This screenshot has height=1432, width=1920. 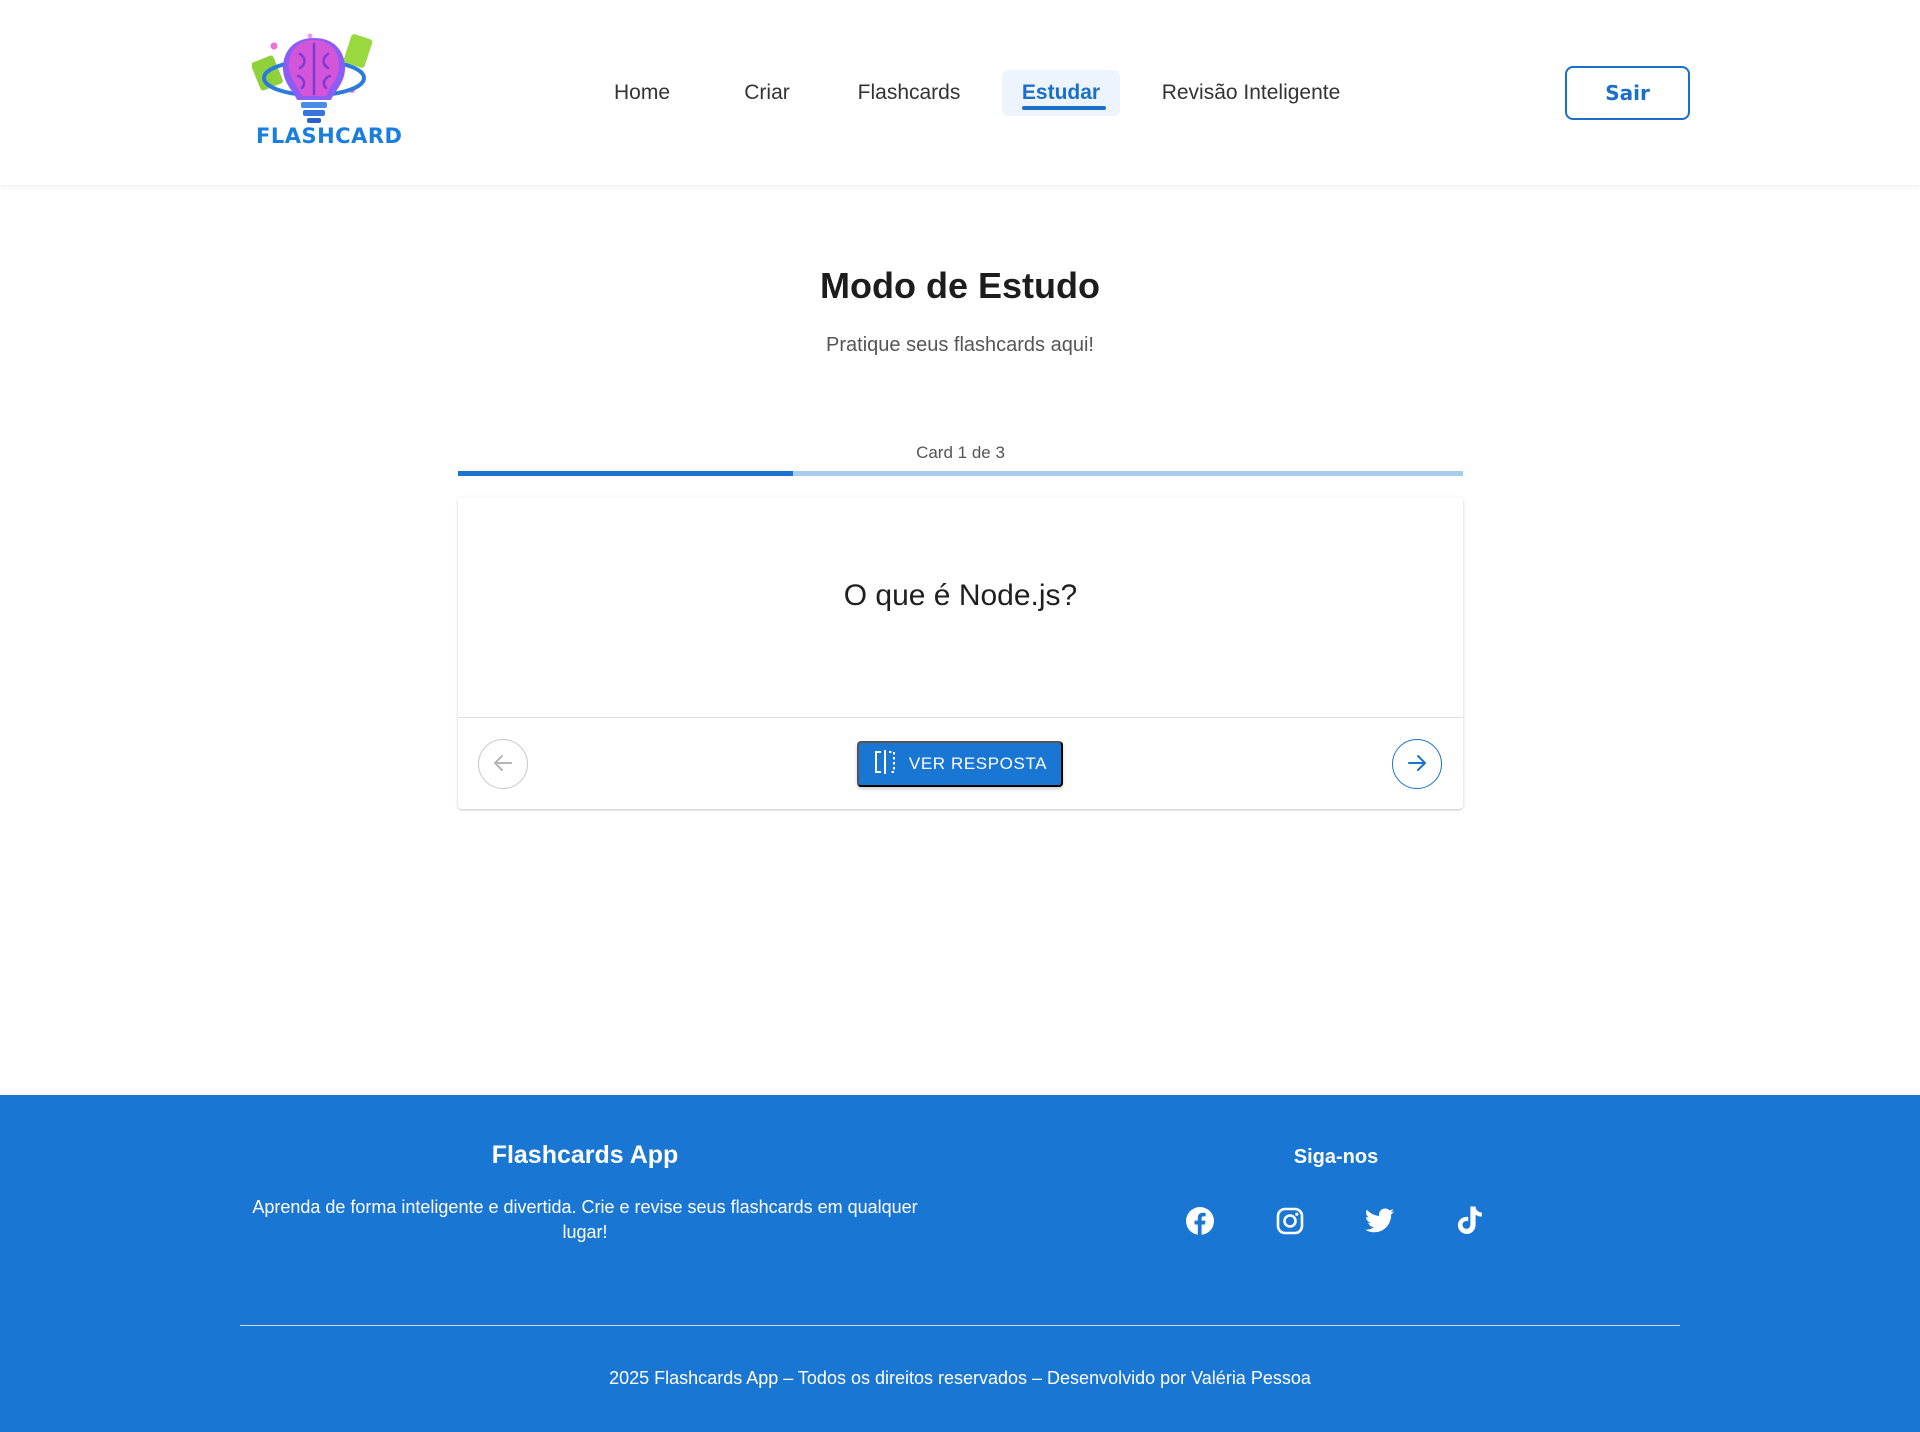 I want to click on footer-title: Flashcards App, so click(x=585, y=1155).